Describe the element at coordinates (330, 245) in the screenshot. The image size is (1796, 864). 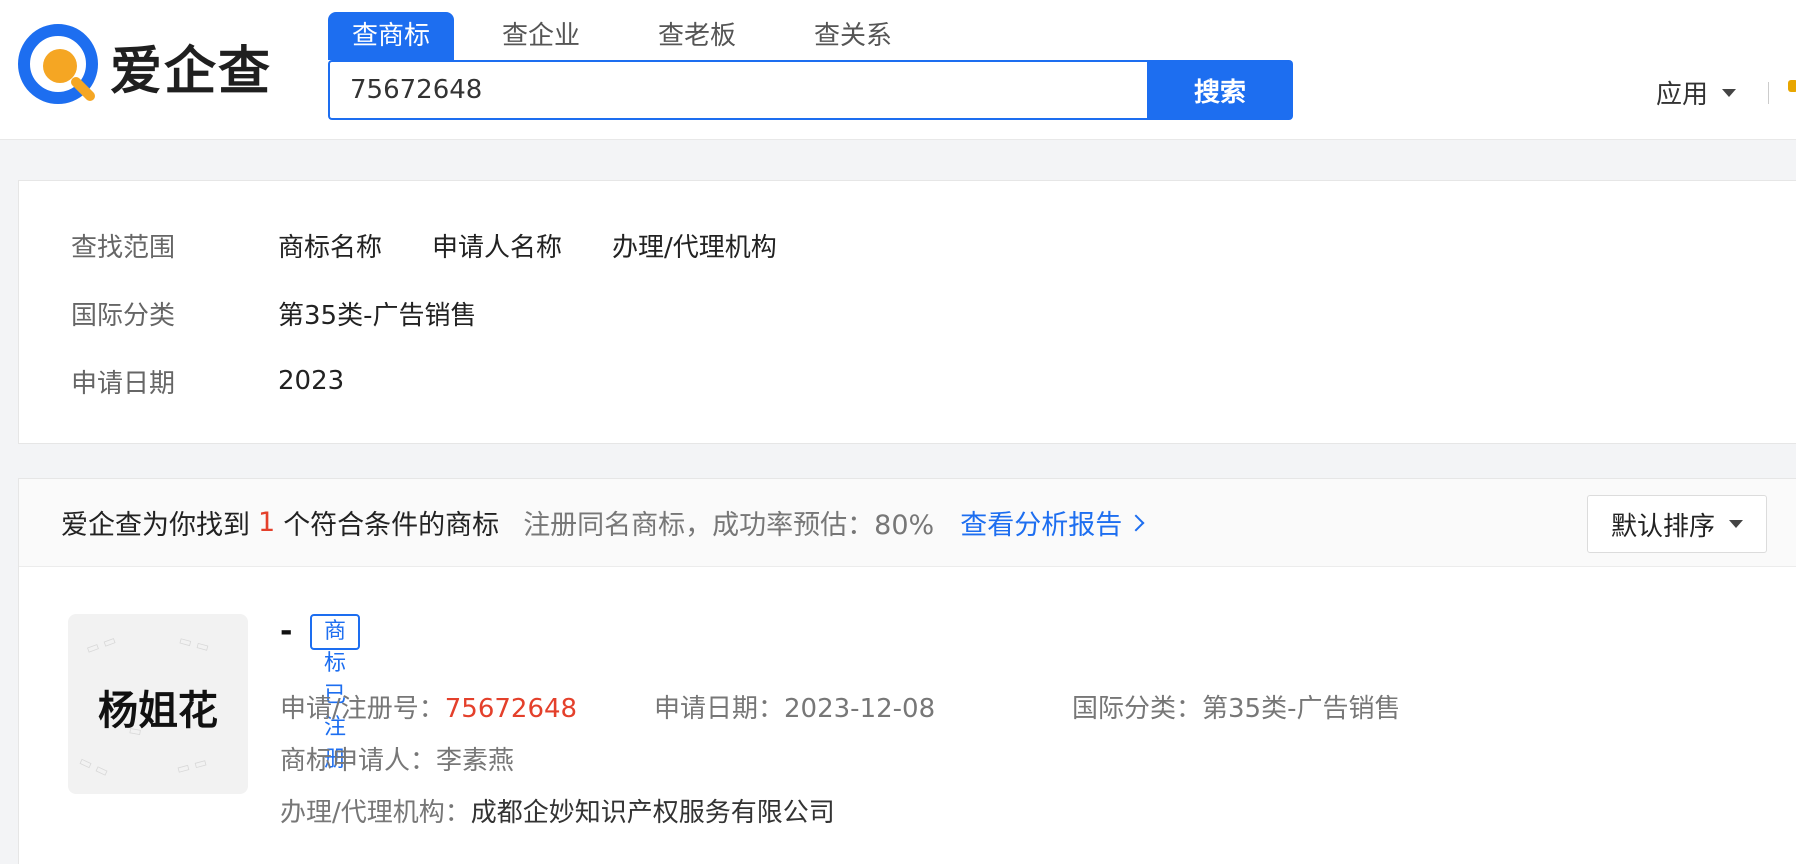
I see `filter-option-trademark-name: 商标名称` at that location.